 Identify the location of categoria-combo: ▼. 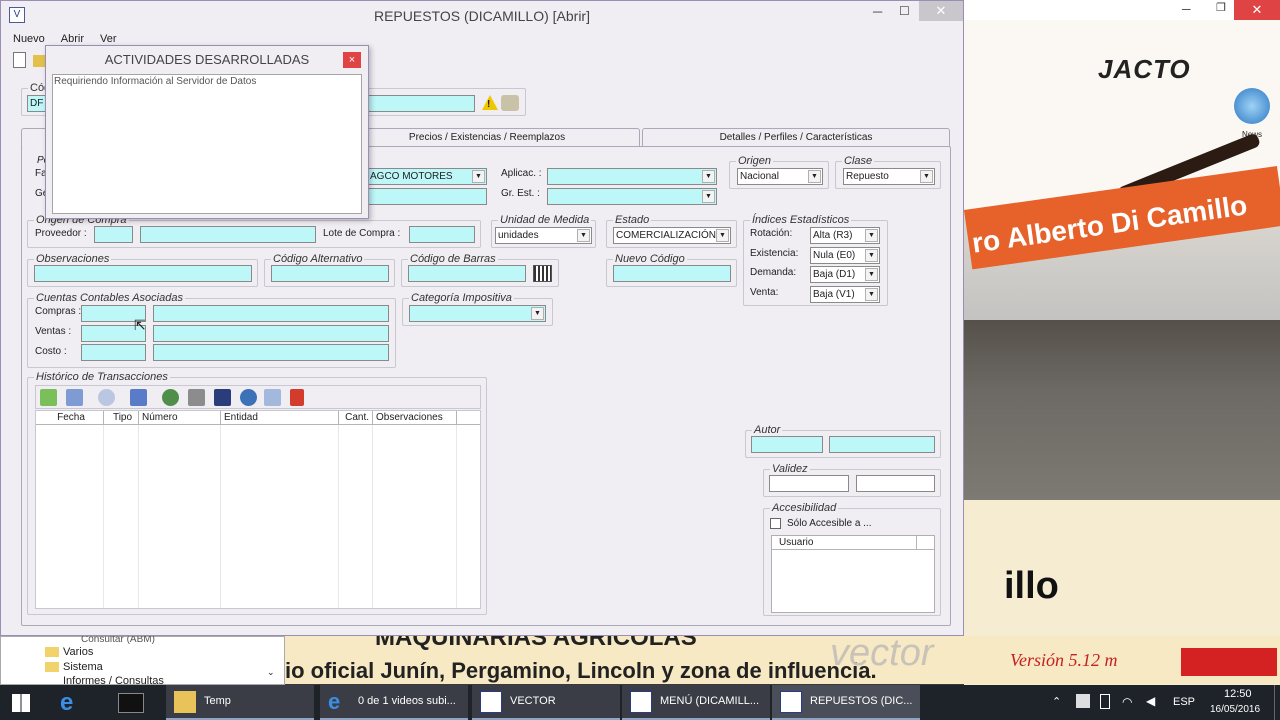
(477, 313).